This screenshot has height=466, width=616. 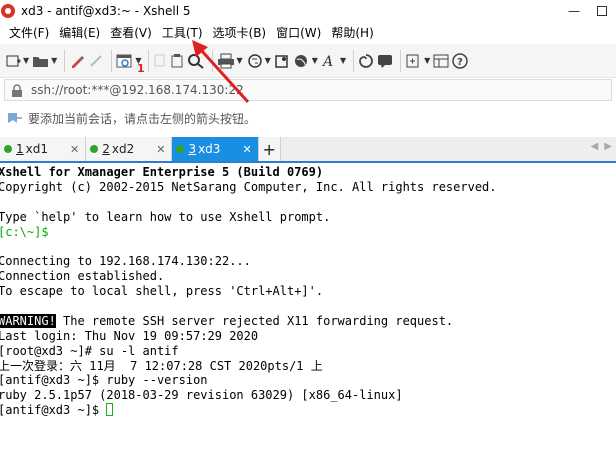 I want to click on annotation-overlay, so click(x=221, y=72).